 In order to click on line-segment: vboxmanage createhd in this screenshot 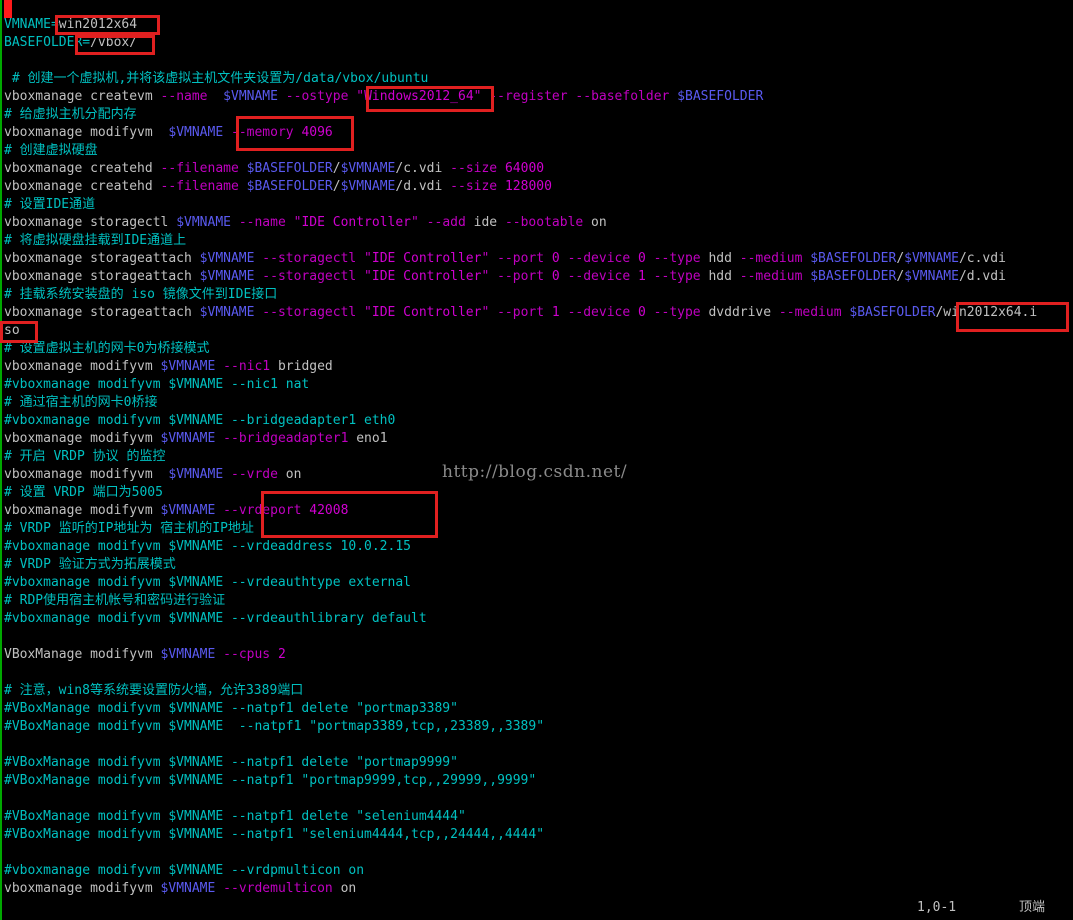, I will do `click(82, 168)`.